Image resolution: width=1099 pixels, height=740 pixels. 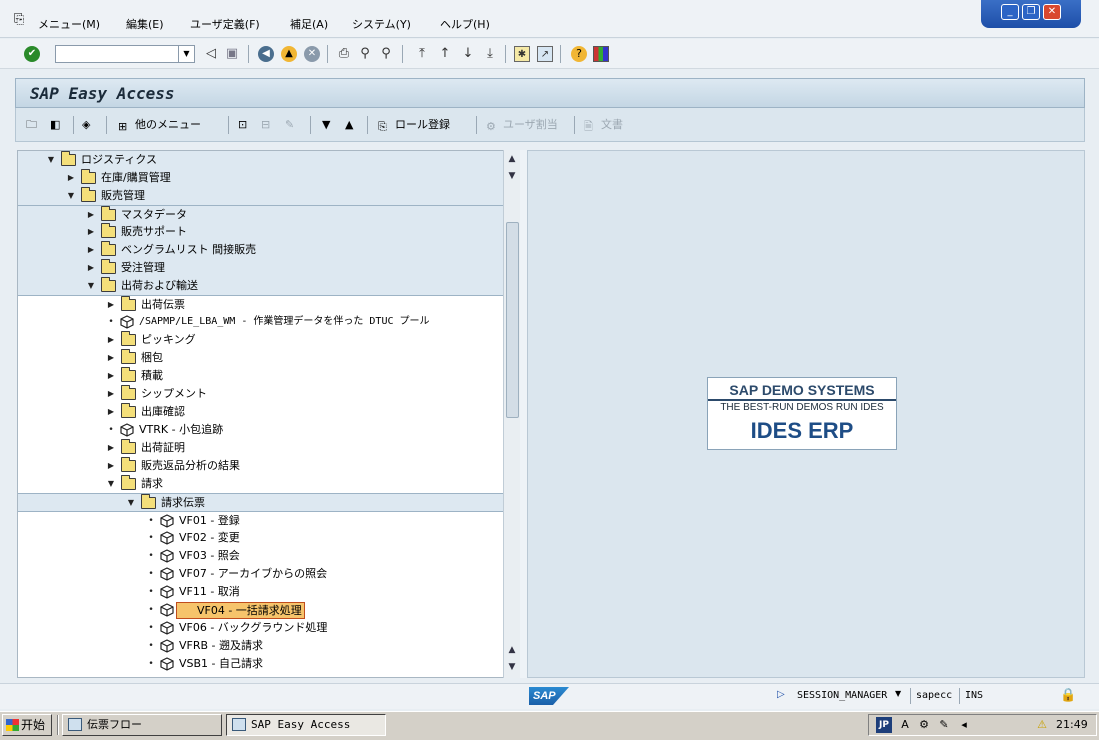 I want to click on back-nav-icon: ◁, so click(x=211, y=54).